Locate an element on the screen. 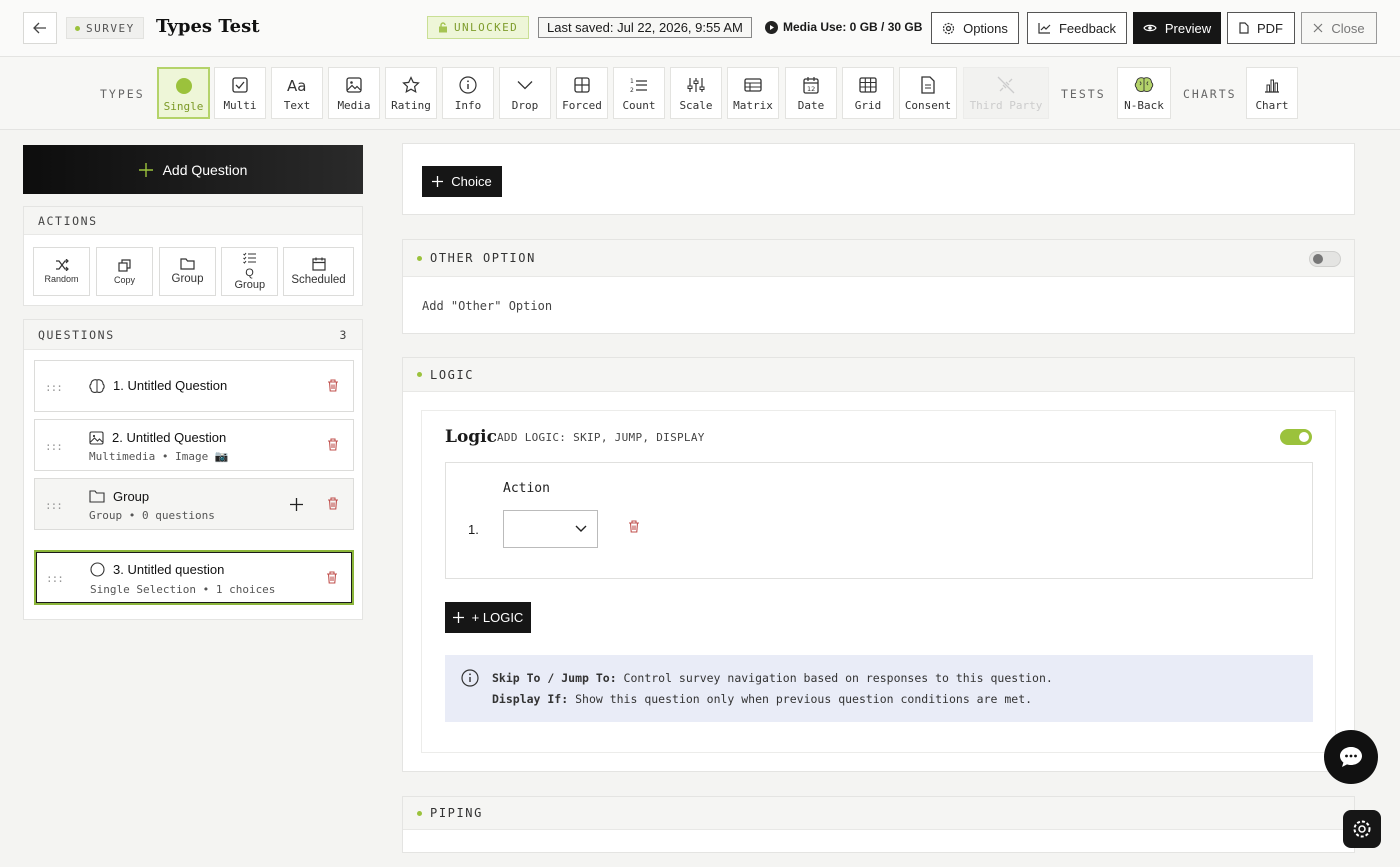 The image size is (1400, 867). last-saved-indicator: Last saved: Jul 22, 2026, 9:55 AM is located at coordinates (645, 27).